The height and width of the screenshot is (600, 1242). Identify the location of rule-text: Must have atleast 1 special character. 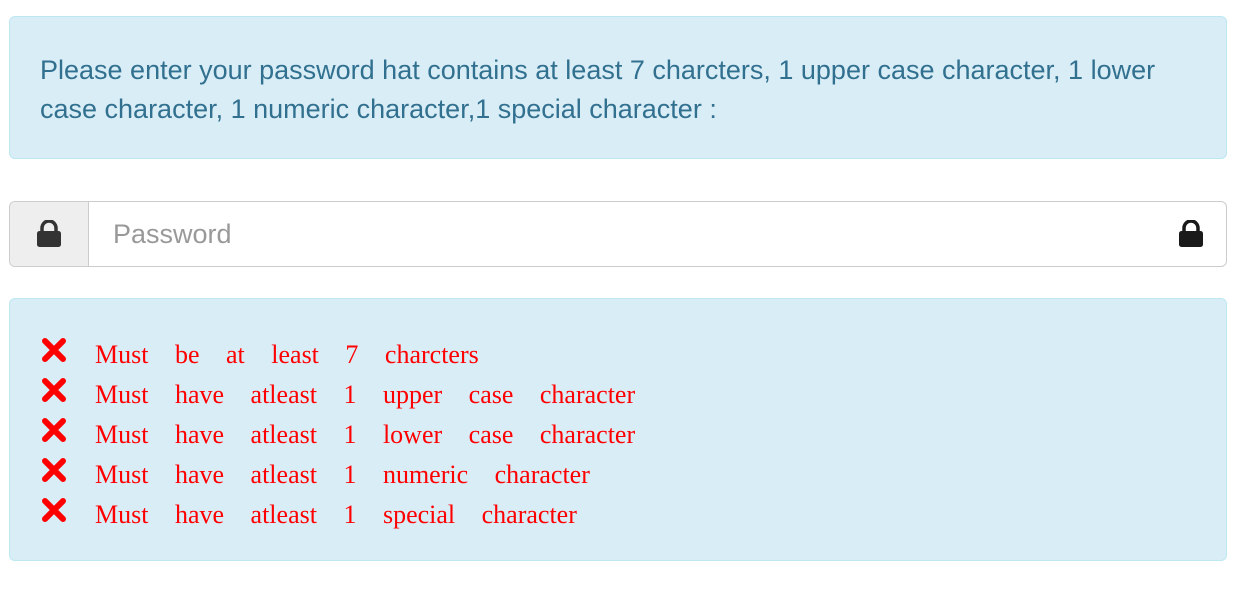
(336, 514).